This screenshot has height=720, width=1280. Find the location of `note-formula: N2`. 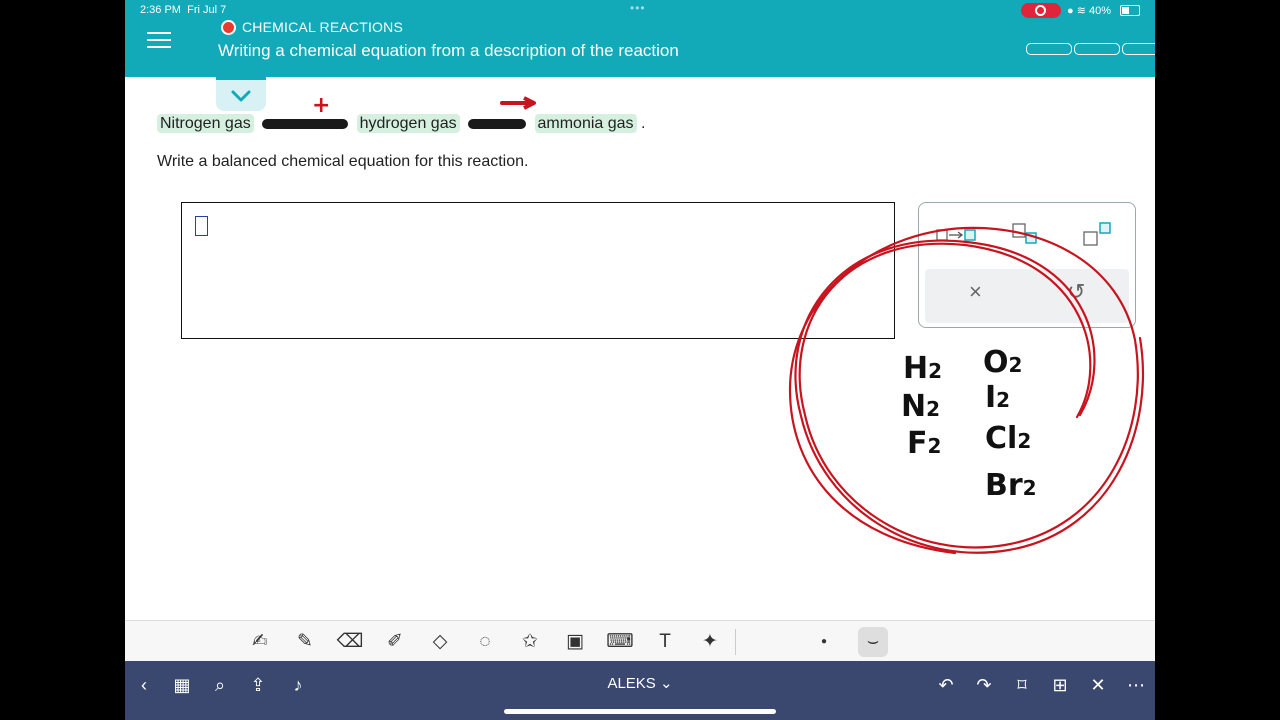

note-formula: N2 is located at coordinates (920, 406).